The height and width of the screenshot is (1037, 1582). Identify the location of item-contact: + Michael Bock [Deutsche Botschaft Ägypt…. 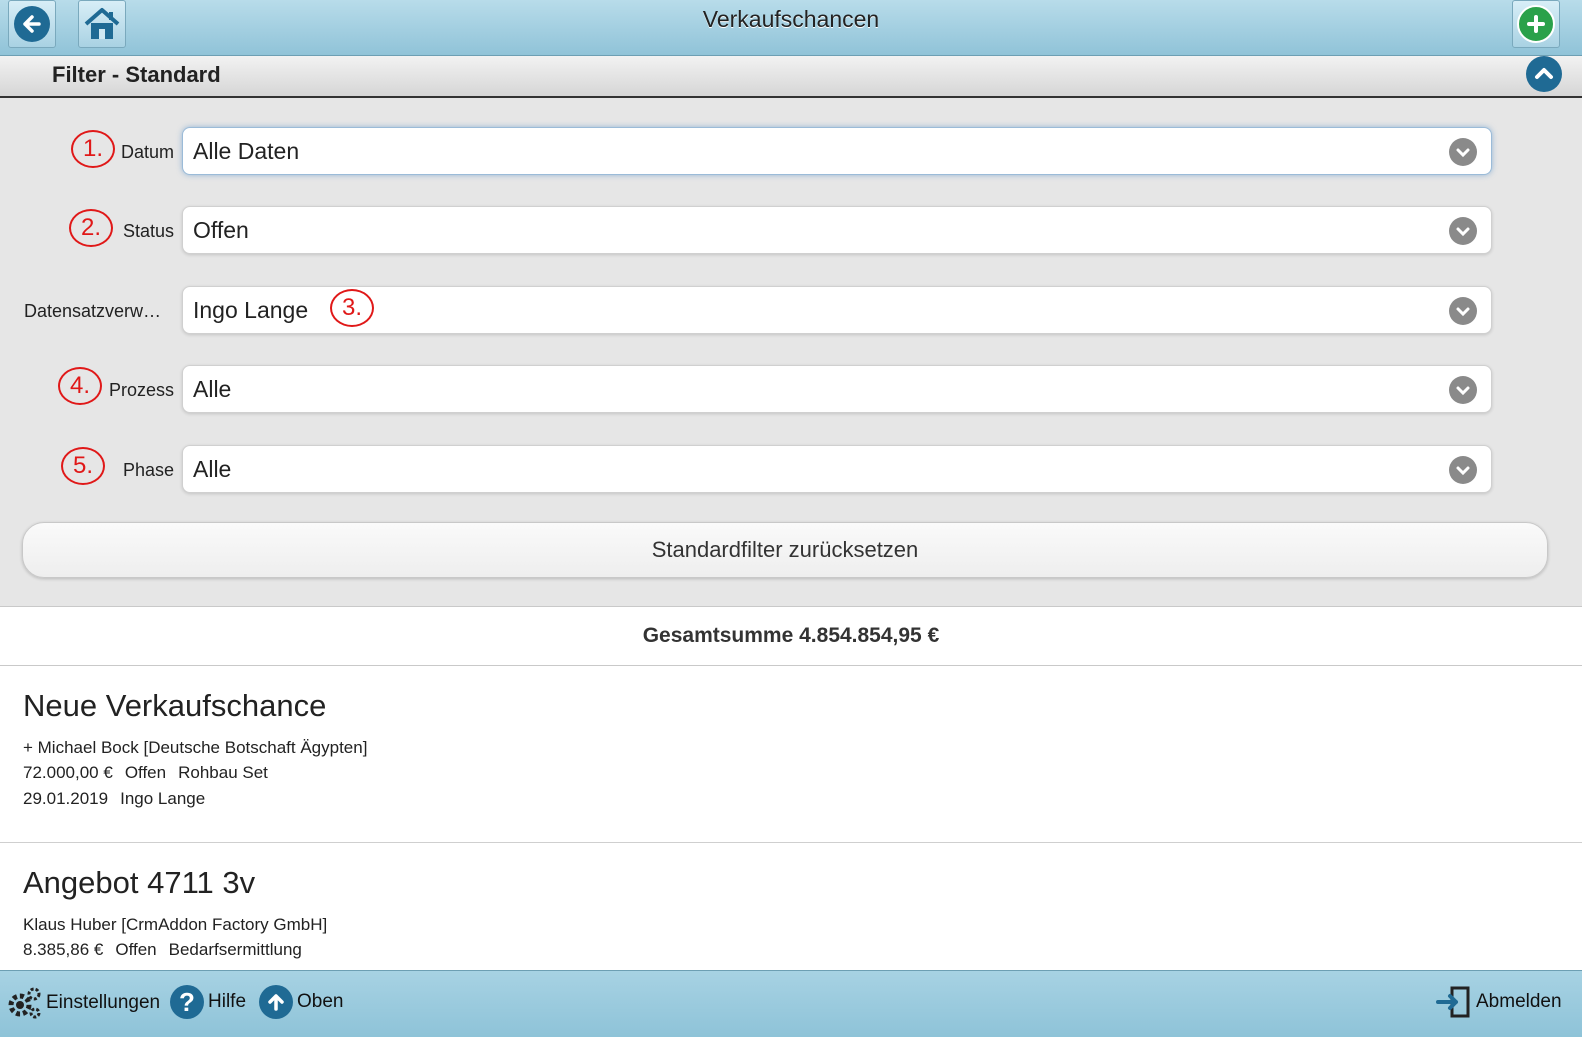
(195, 747).